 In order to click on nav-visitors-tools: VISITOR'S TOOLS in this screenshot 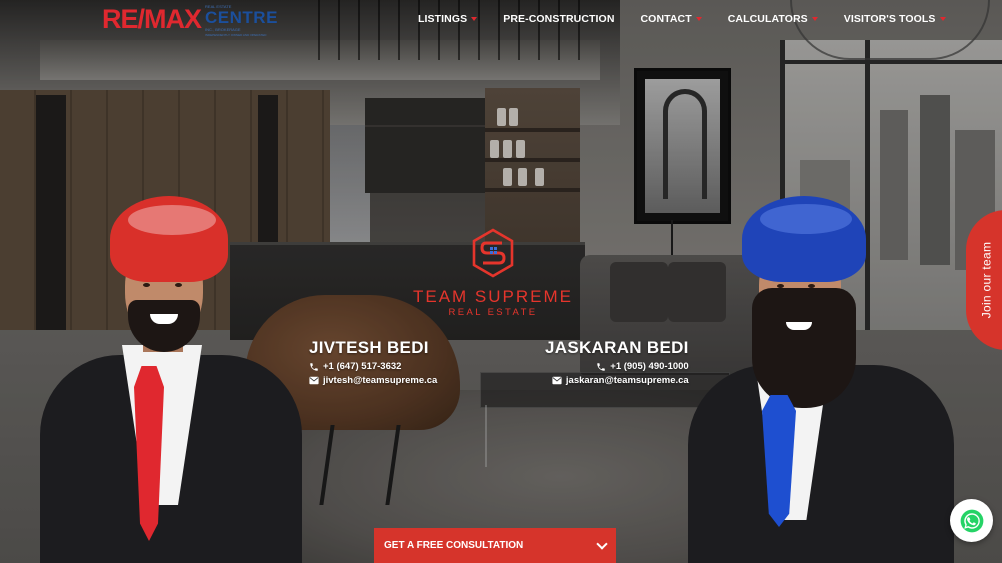, I will do `click(895, 19)`.